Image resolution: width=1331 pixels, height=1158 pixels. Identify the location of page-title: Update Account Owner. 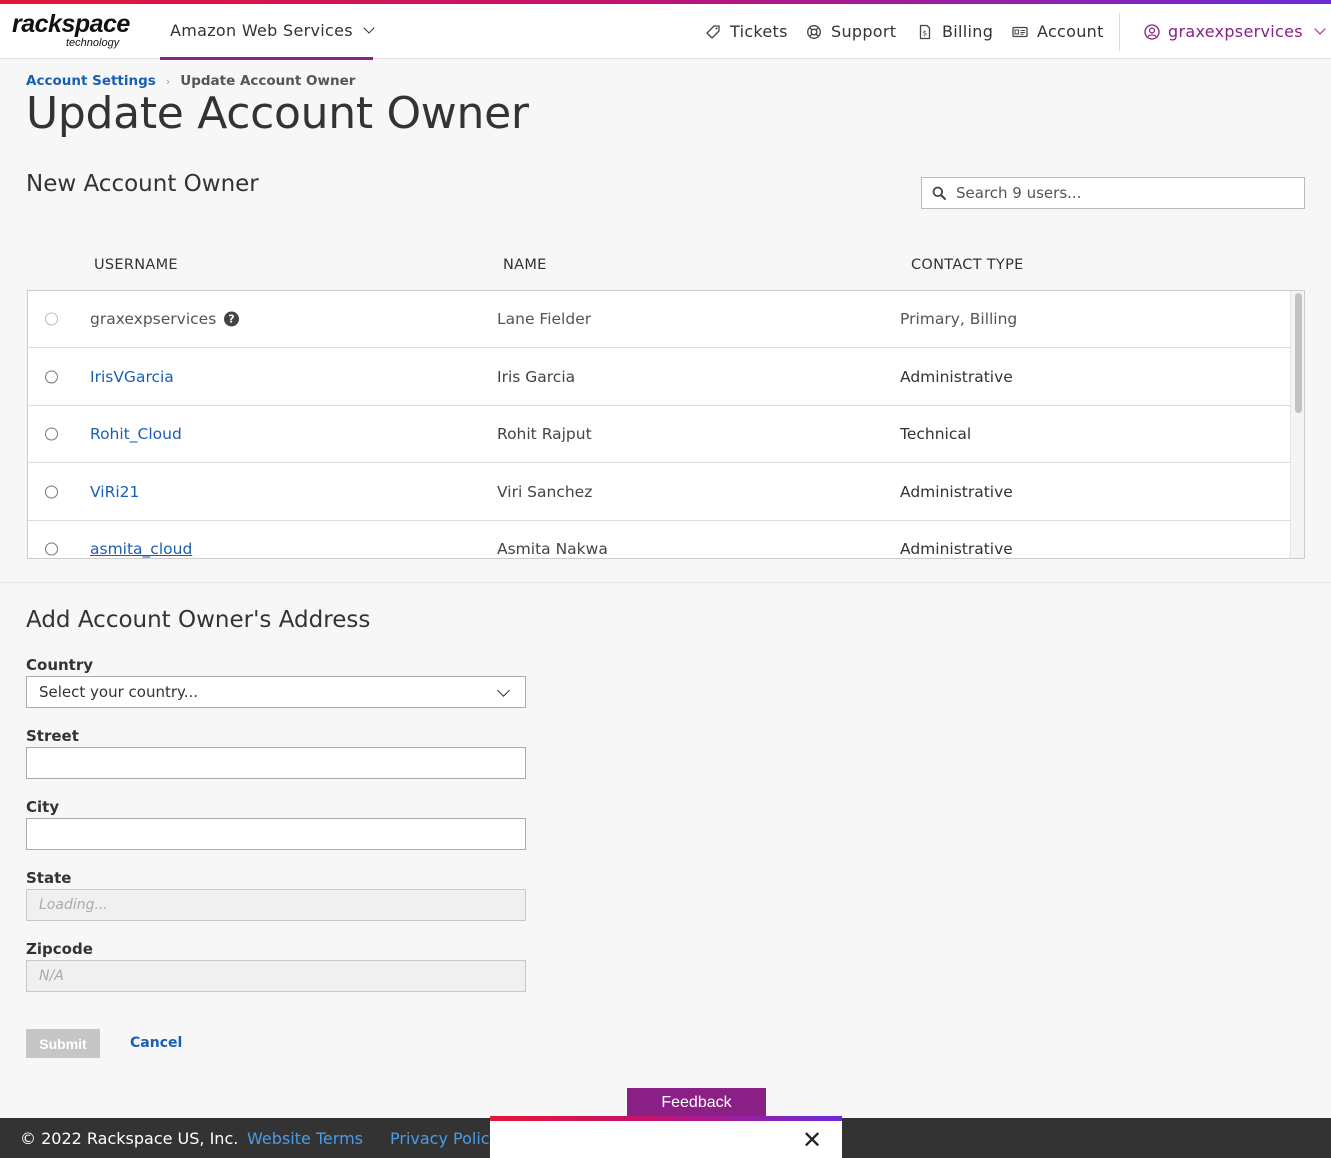
(277, 113).